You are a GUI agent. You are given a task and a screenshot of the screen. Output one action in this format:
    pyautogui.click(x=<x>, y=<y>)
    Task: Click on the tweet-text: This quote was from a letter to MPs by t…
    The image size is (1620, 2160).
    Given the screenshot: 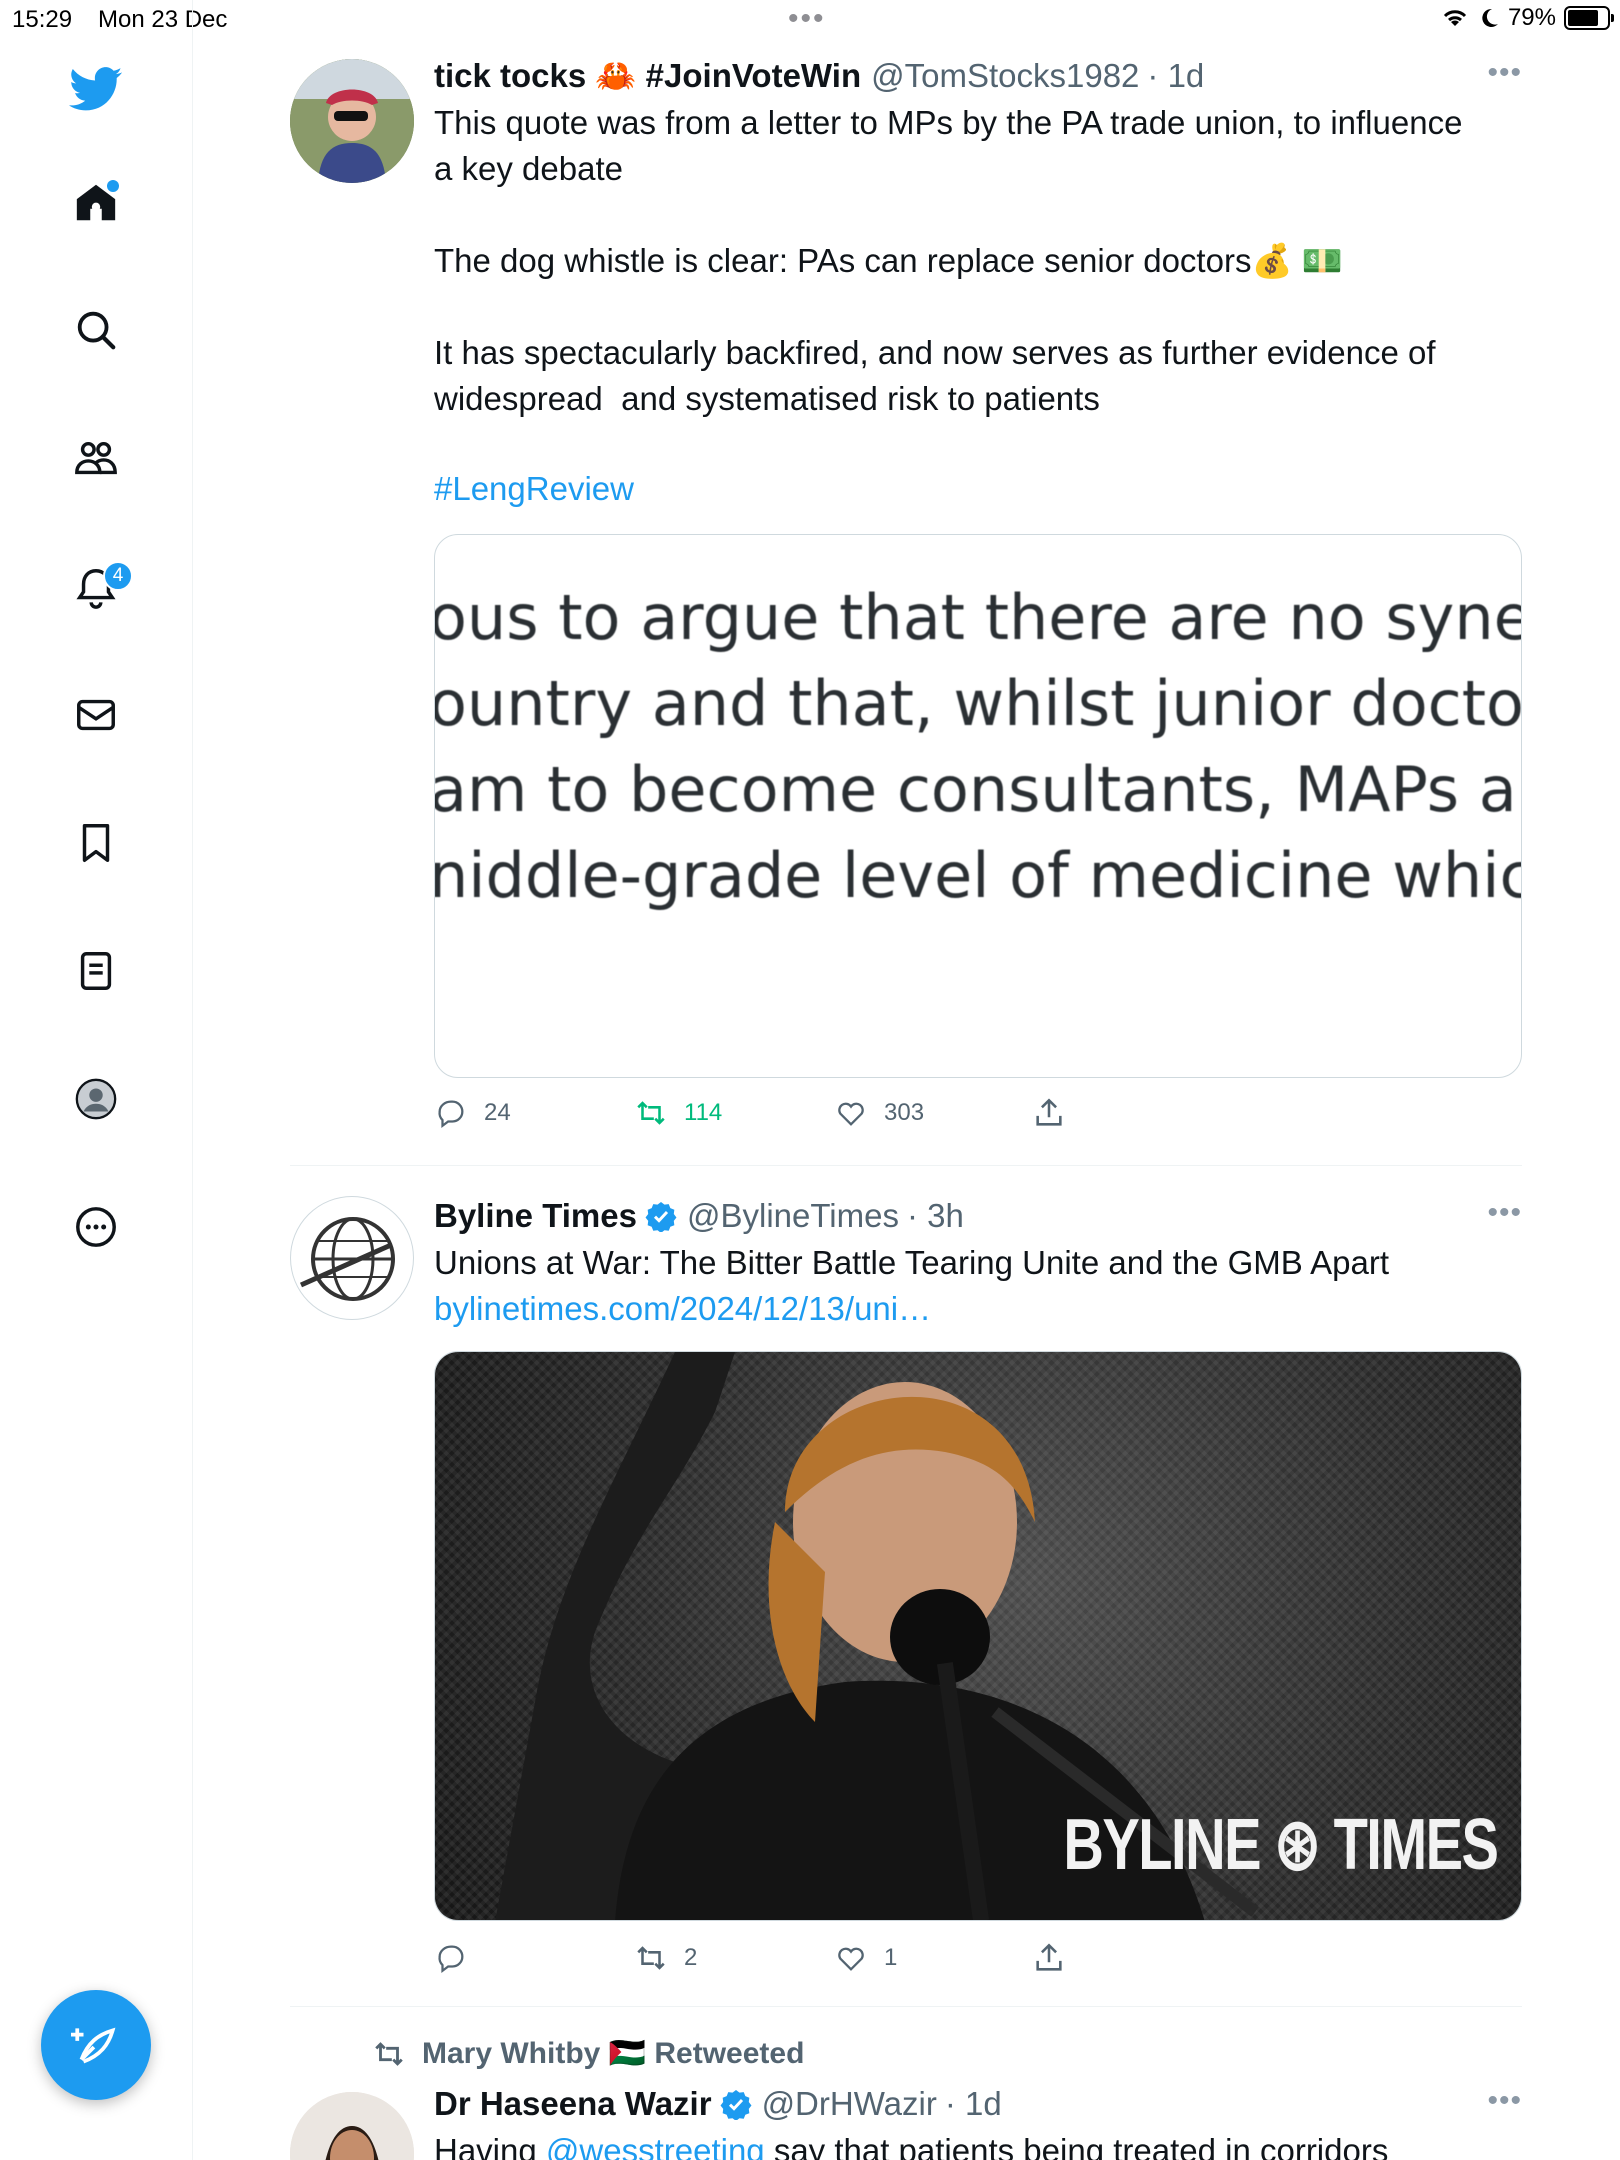 What is the action you would take?
    pyautogui.click(x=948, y=260)
    